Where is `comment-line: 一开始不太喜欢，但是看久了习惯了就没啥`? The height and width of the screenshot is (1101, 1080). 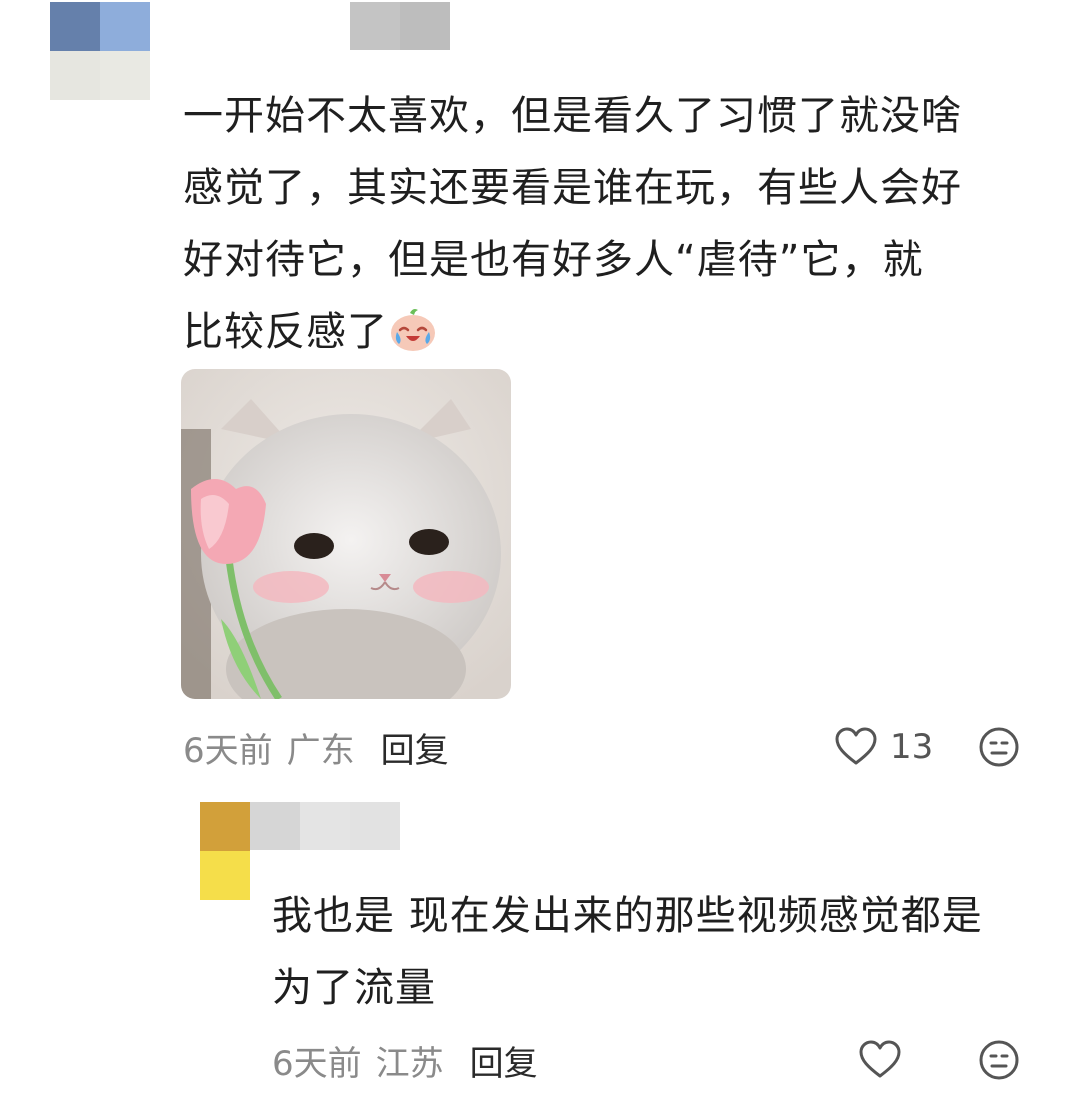 comment-line: 一开始不太喜欢，但是看久了习惯了就没啥 is located at coordinates (572, 116).